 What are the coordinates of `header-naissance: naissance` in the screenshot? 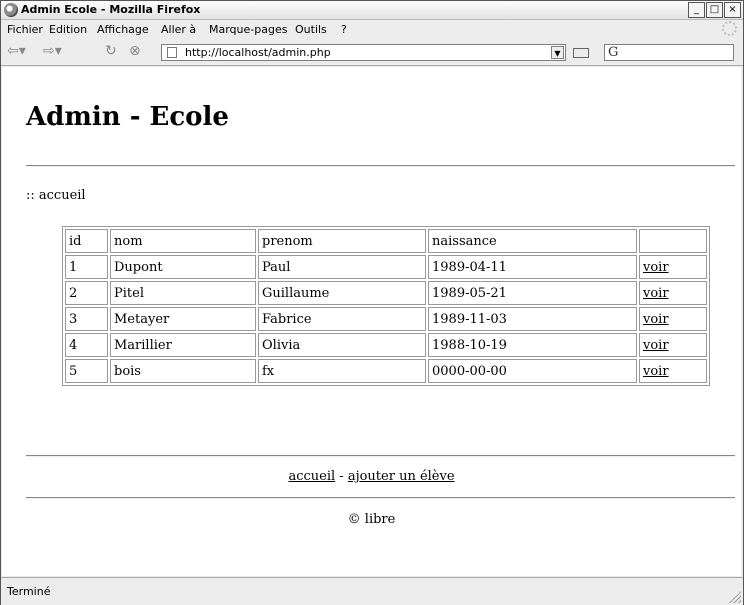 It's located at (532, 241).